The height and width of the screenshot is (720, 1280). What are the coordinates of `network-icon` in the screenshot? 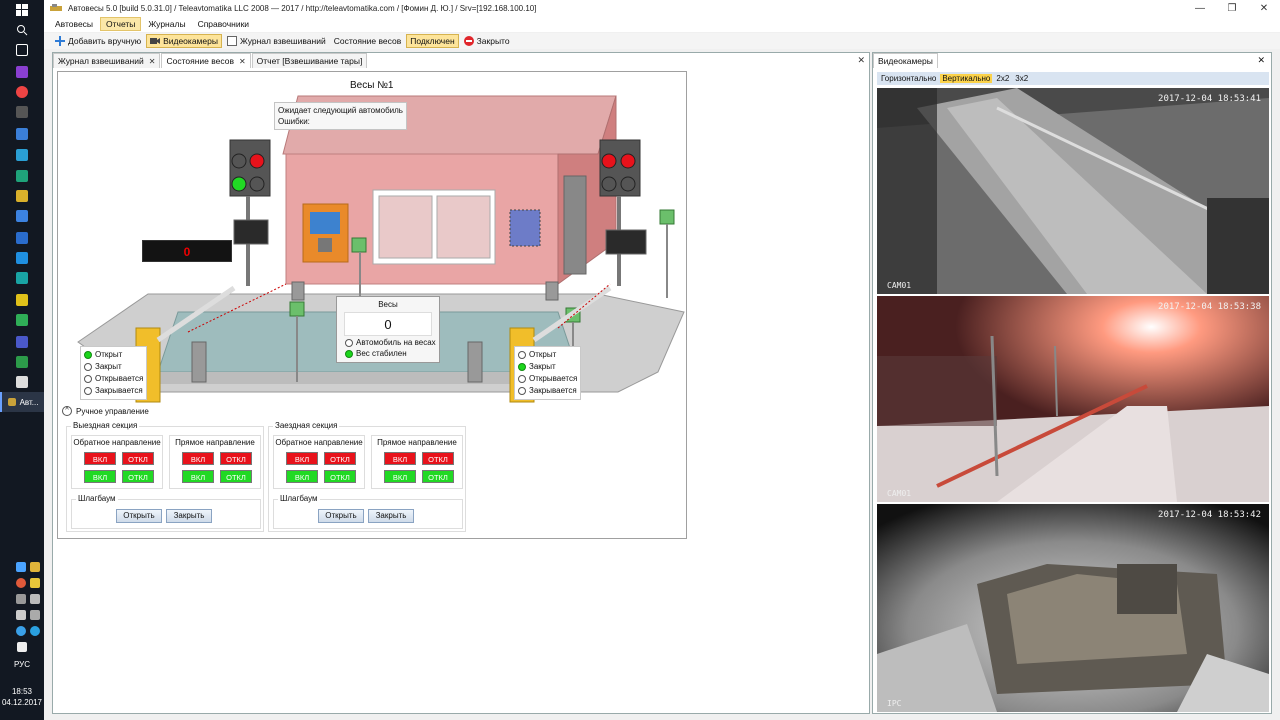 It's located at (21, 567).